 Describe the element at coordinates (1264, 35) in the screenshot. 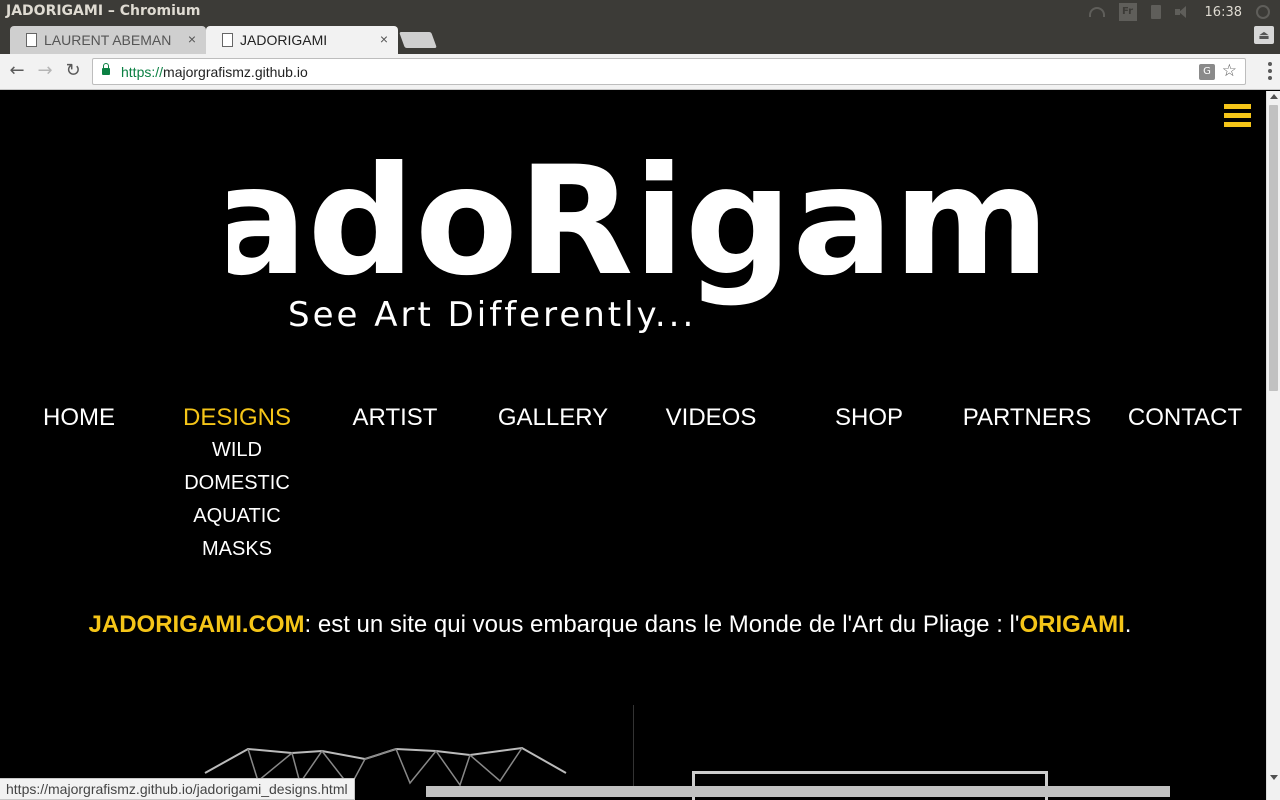

I see `profile-icon: ⏏` at that location.